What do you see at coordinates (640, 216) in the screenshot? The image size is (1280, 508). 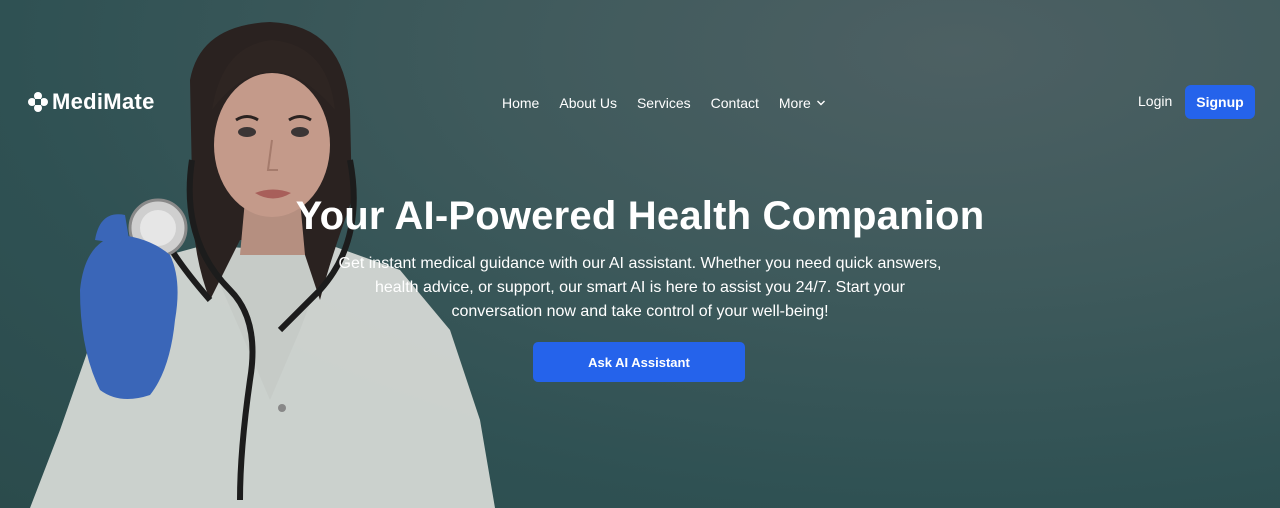 I see `hero-title: Your AI-Powered Health Companion` at bounding box center [640, 216].